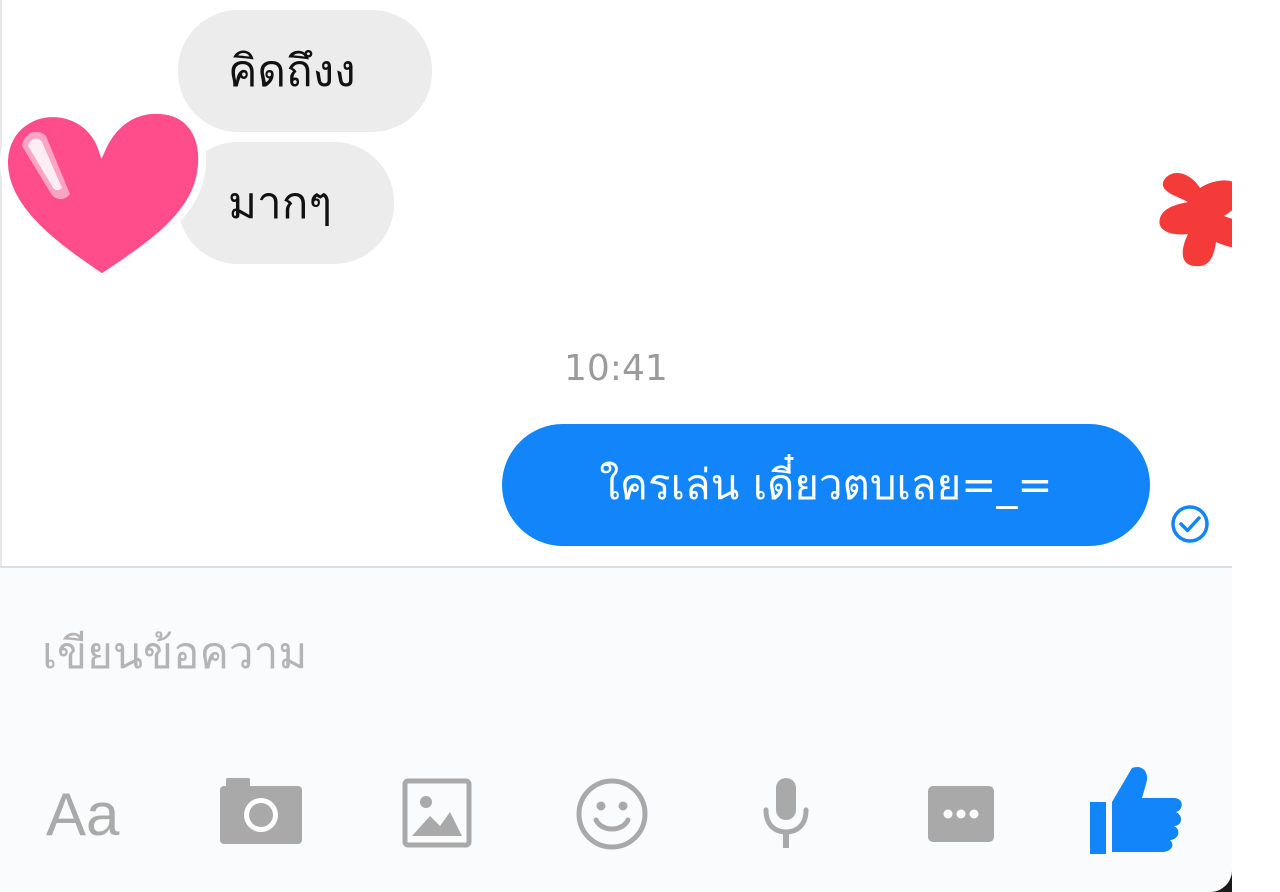 Image resolution: width=1280 pixels, height=892 pixels. What do you see at coordinates (612, 814) in the screenshot?
I see `emoji-icon` at bounding box center [612, 814].